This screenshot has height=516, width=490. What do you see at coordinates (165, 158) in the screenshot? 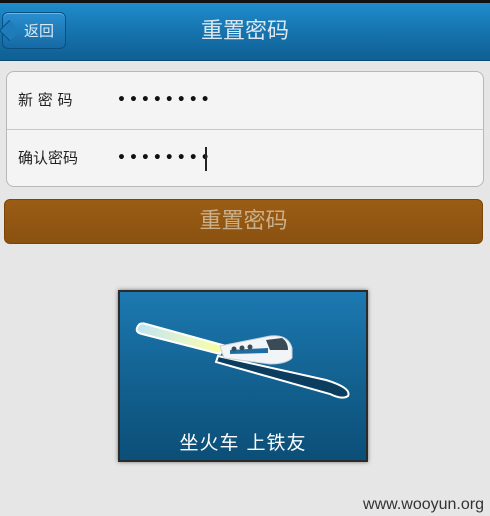
I see `confirm-password-input: ••••••••` at bounding box center [165, 158].